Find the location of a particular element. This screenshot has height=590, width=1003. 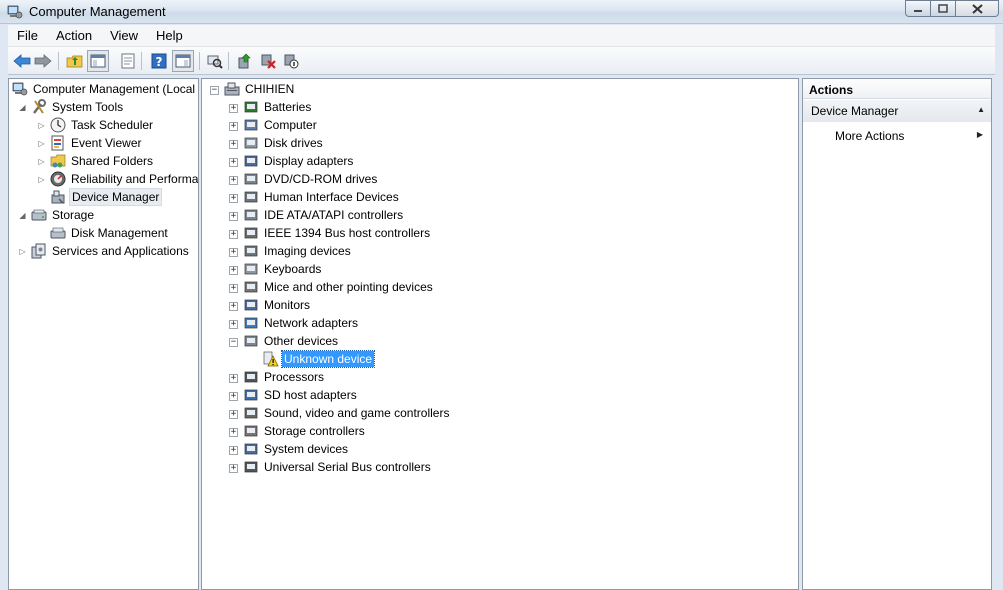

tree-item-device-manager: Device Manager is located at coordinates (106, 197).